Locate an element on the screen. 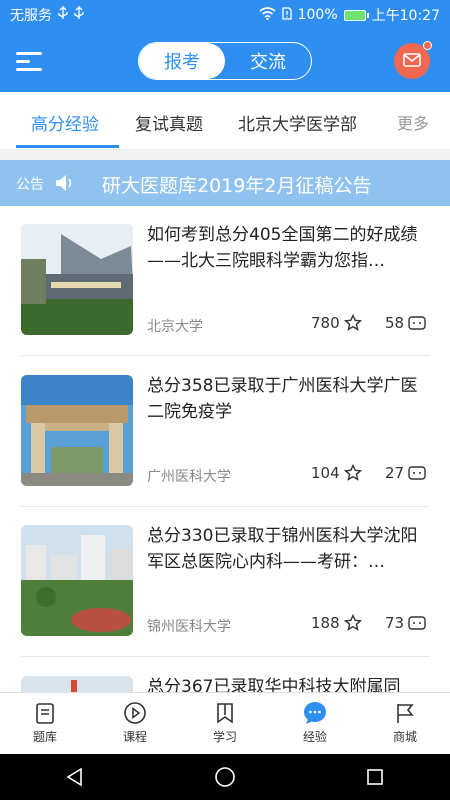  star-count-value: 780 is located at coordinates (325, 323).